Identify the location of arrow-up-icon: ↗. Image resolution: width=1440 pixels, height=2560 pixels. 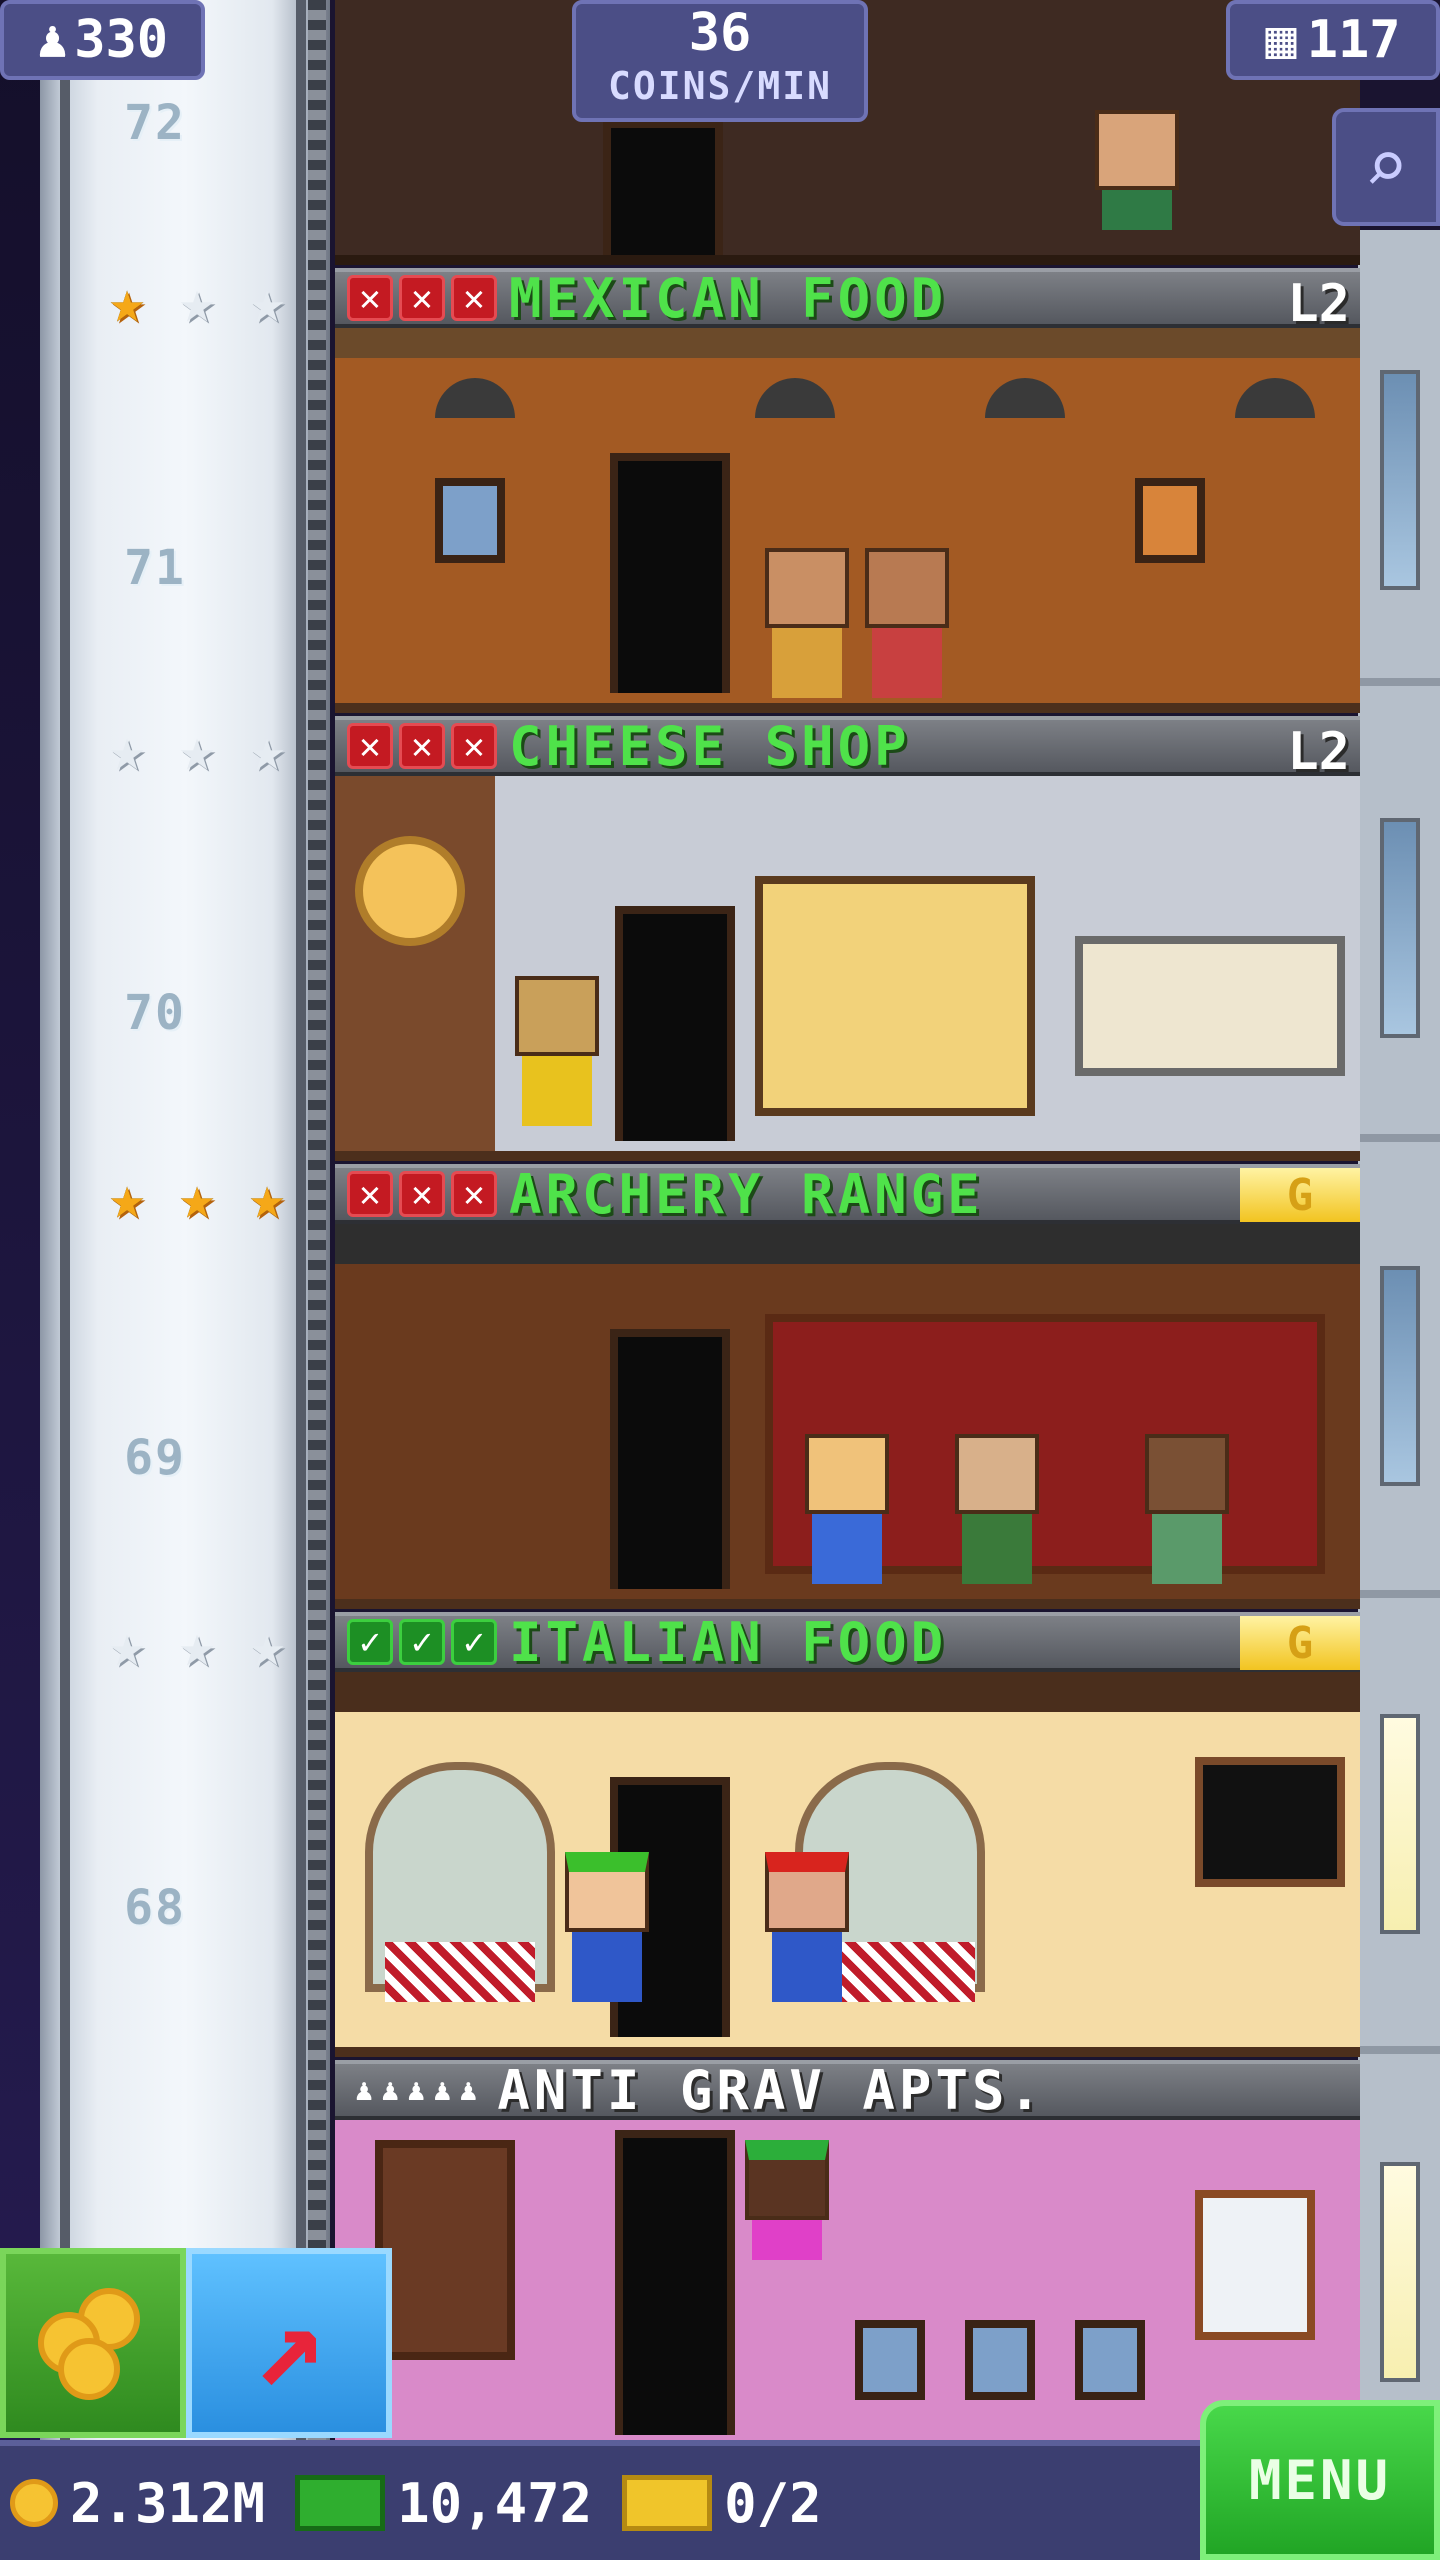
(289, 2343).